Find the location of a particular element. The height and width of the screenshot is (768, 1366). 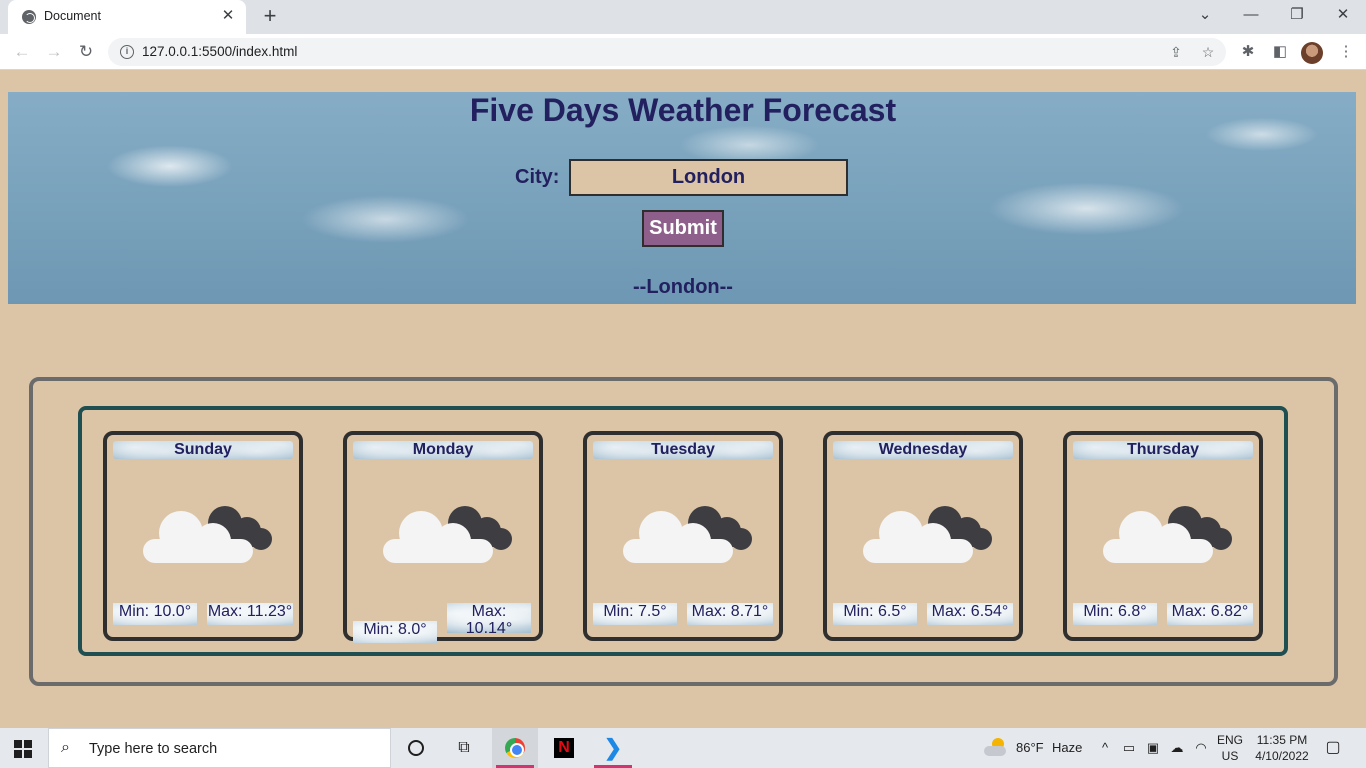

chrome-taskbar-app is located at coordinates (515, 748).